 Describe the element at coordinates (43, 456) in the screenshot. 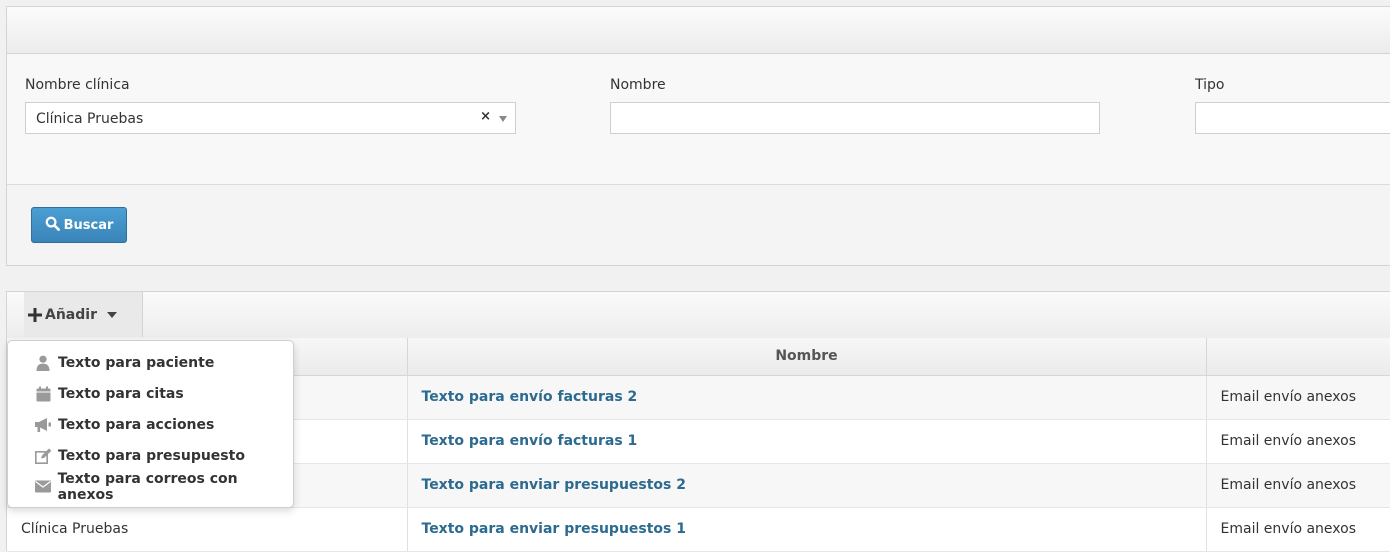

I see `edit-icon` at that location.